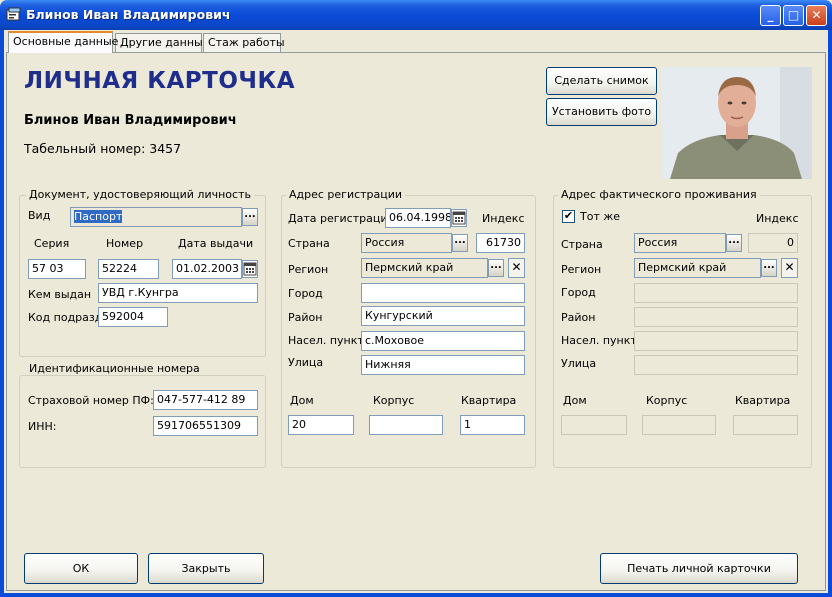 The width and height of the screenshot is (832, 597). What do you see at coordinates (581, 269) in the screenshot?
I see `act-region-label: Регион` at bounding box center [581, 269].